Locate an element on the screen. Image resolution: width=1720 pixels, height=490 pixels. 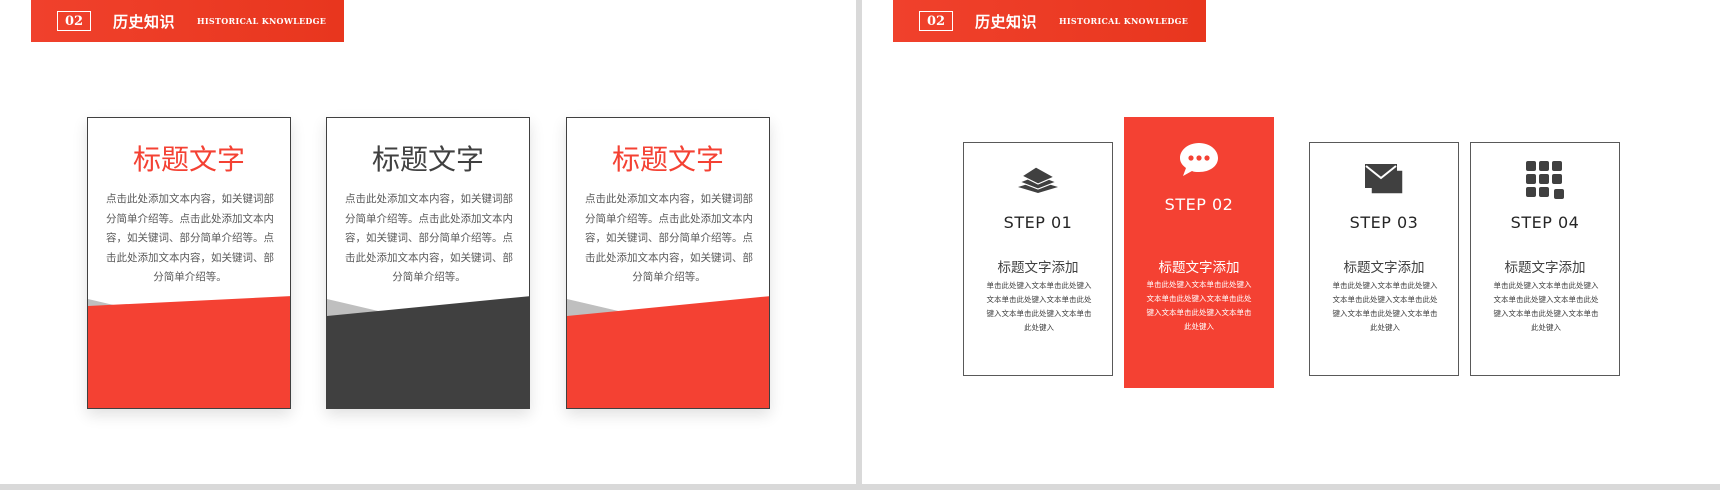
envelopes-icon is located at coordinates (1384, 179).